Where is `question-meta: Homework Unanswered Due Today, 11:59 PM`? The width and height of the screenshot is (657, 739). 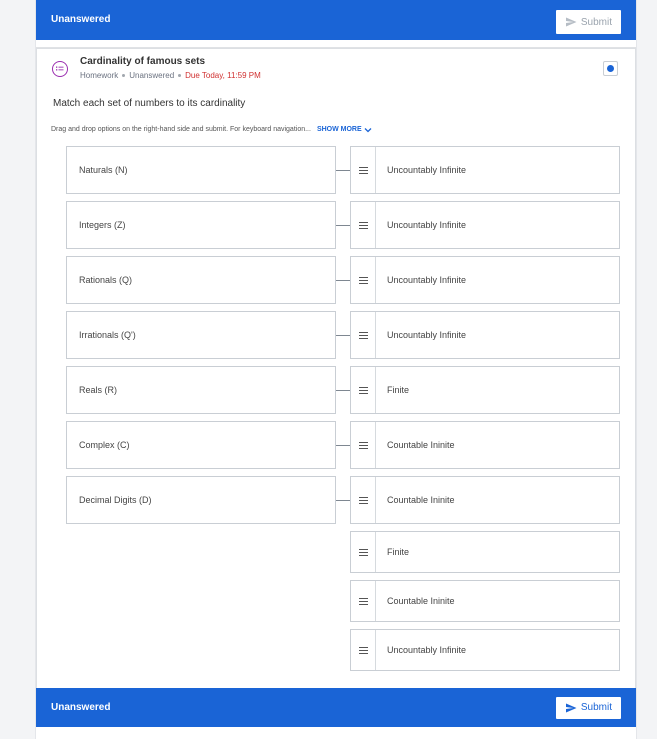 question-meta: Homework Unanswered Due Today, 11:59 PM is located at coordinates (170, 75).